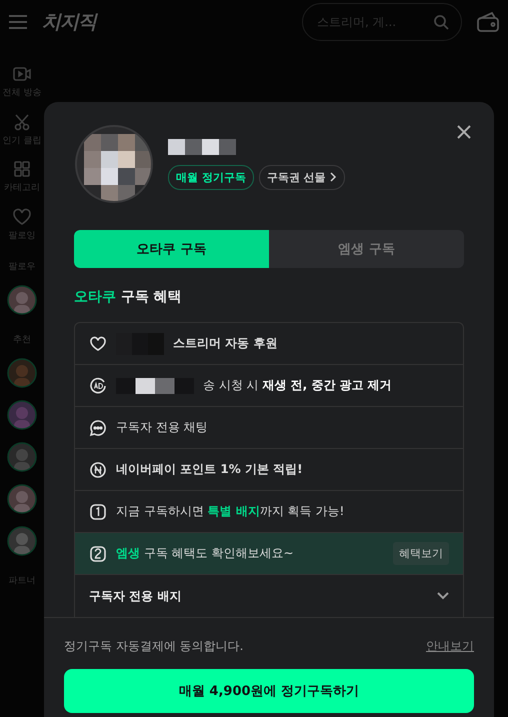  I want to click on chat-icon, so click(98, 427).